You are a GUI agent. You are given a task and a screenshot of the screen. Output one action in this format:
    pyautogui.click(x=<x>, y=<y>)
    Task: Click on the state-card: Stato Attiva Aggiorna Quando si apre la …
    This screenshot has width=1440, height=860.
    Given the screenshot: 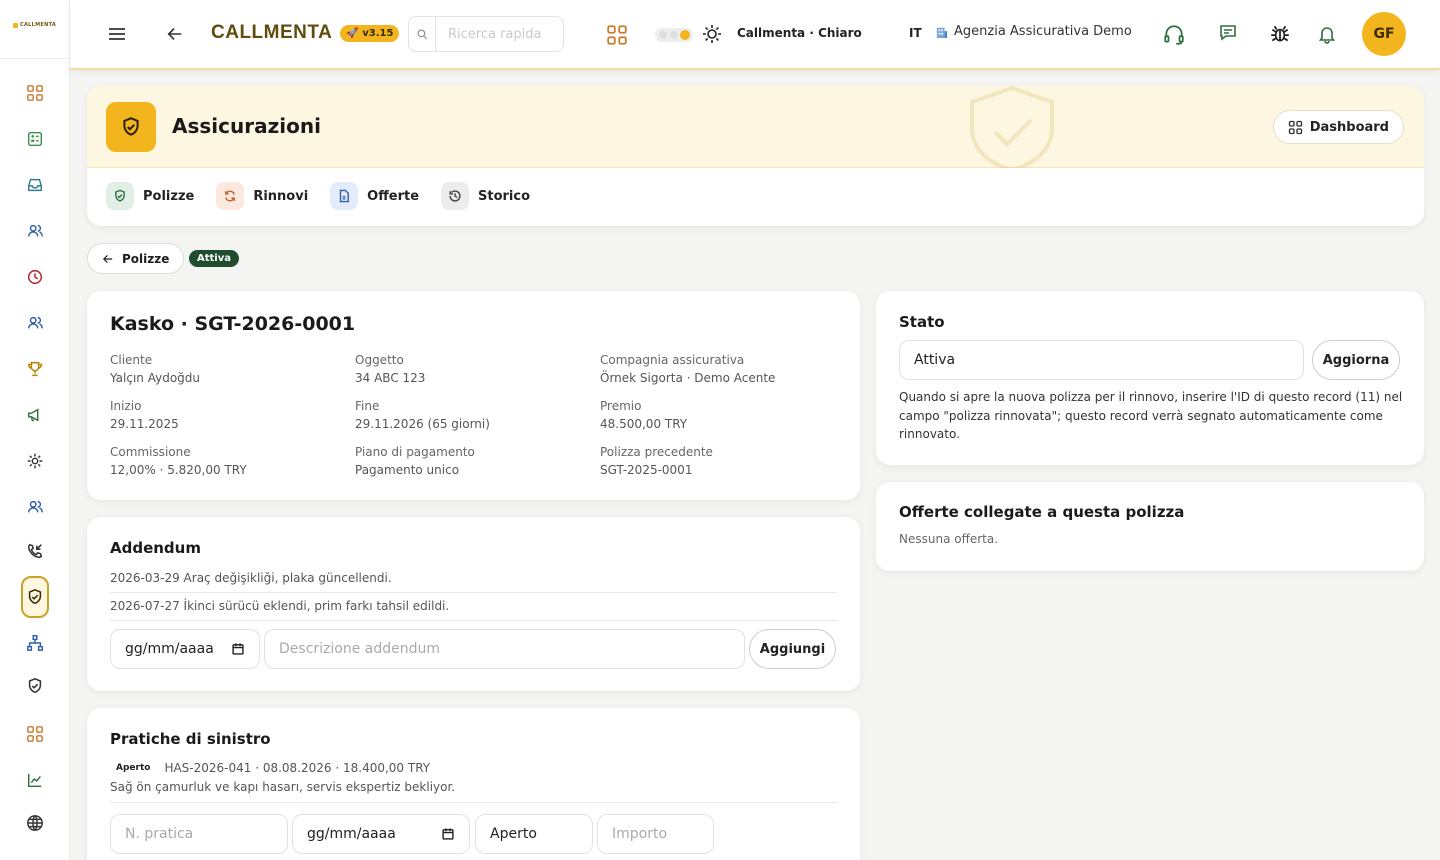 What is the action you would take?
    pyautogui.click(x=1150, y=378)
    